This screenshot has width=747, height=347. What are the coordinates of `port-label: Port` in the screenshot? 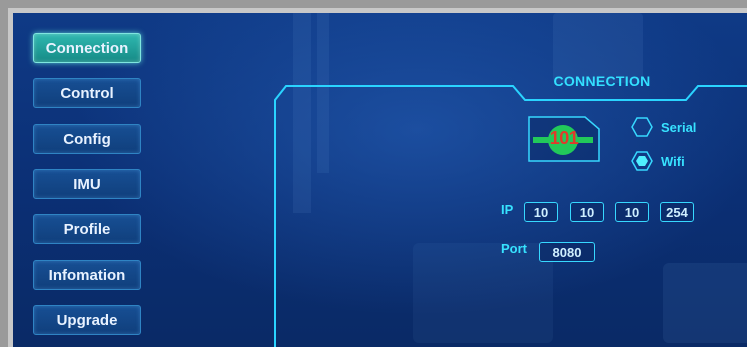 It's located at (514, 248).